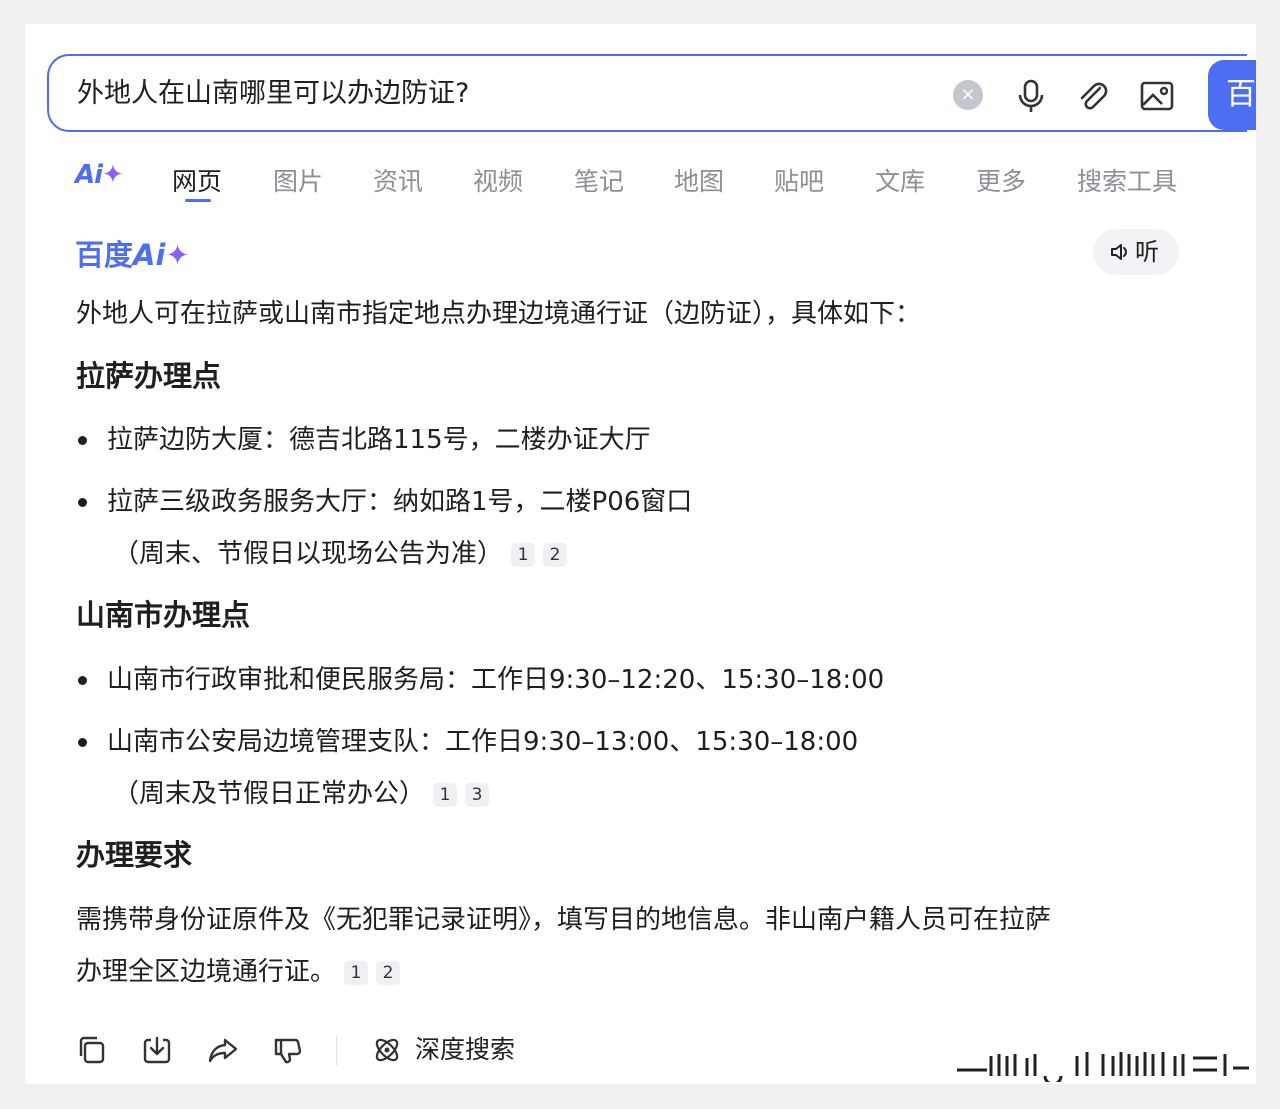 The image size is (1280, 1109). Describe the element at coordinates (113, 175) in the screenshot. I see `ai-star-icon: ✦` at that location.